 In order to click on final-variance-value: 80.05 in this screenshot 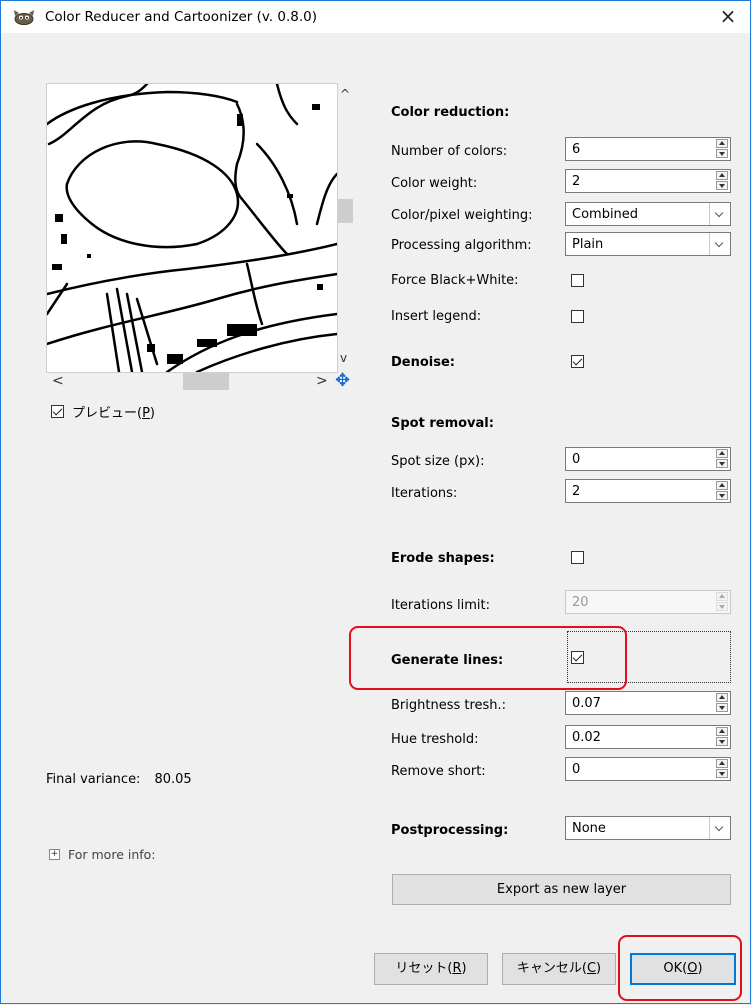, I will do `click(173, 779)`.